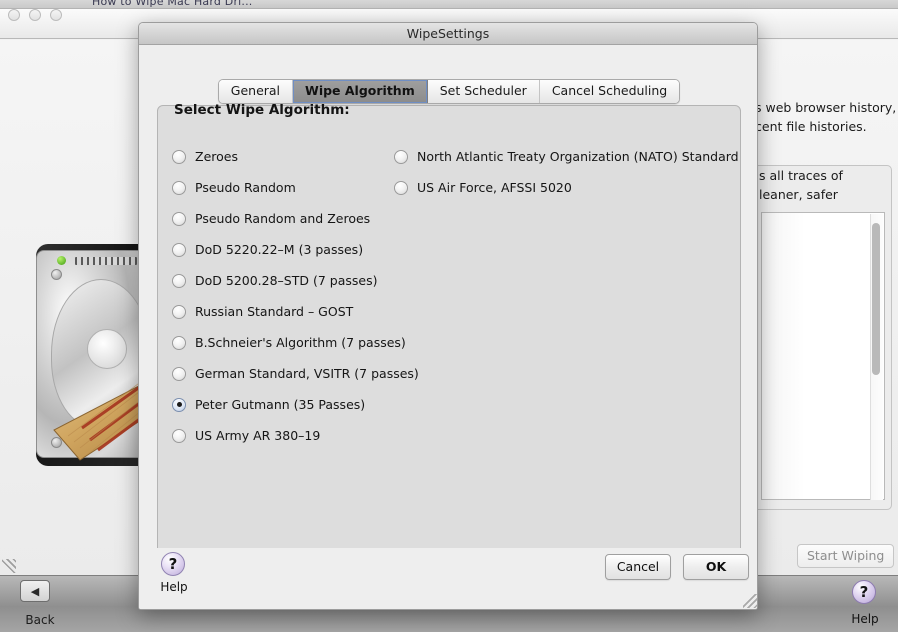 This screenshot has height=632, width=898. I want to click on app-listbox, so click(823, 356).